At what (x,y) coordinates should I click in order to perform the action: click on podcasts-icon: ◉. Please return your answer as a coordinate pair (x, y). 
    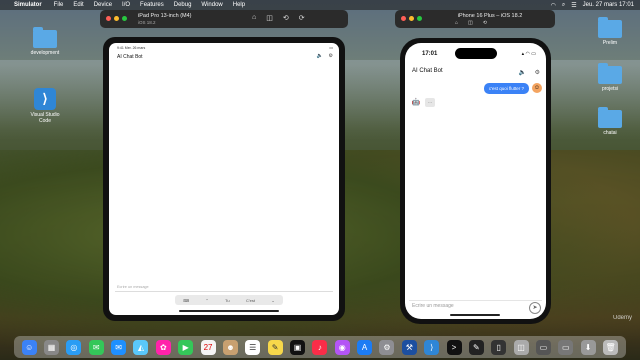
    Looking at the image, I should click on (342, 347).